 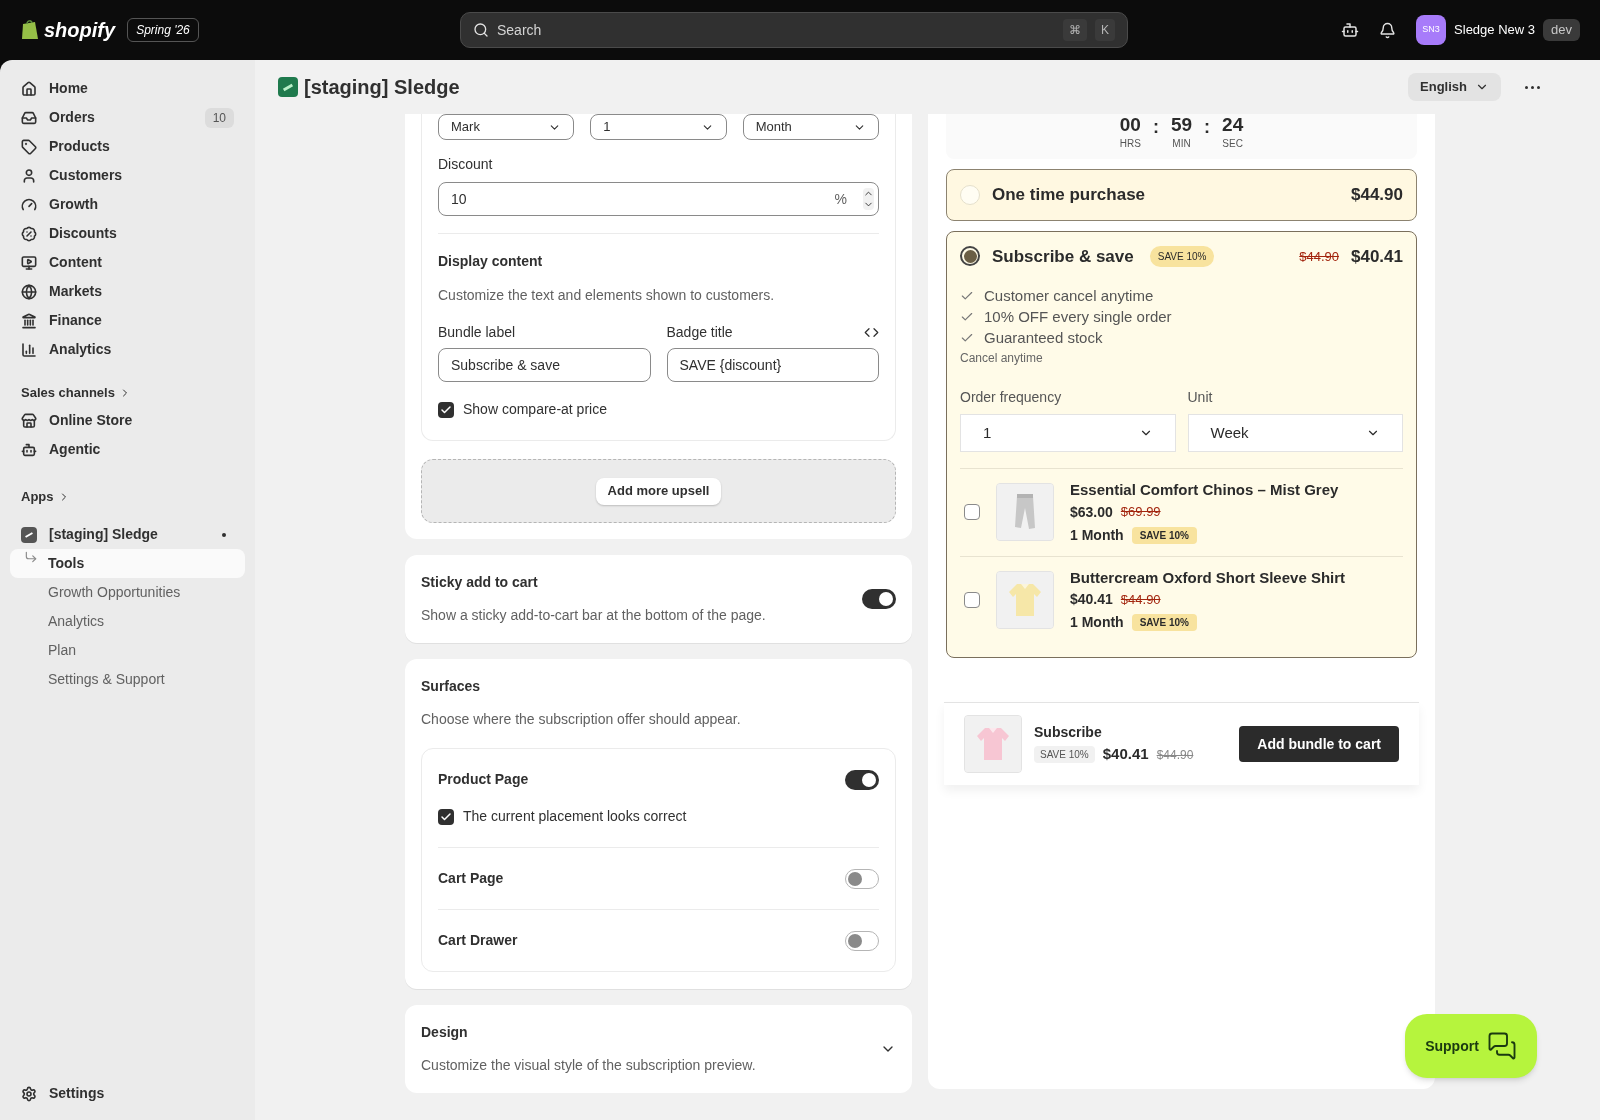 What do you see at coordinates (127, 534) in the screenshot?
I see `app-item: [staging] Sledge` at bounding box center [127, 534].